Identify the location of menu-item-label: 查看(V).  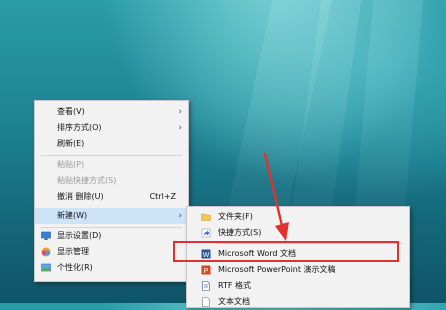
(71, 111).